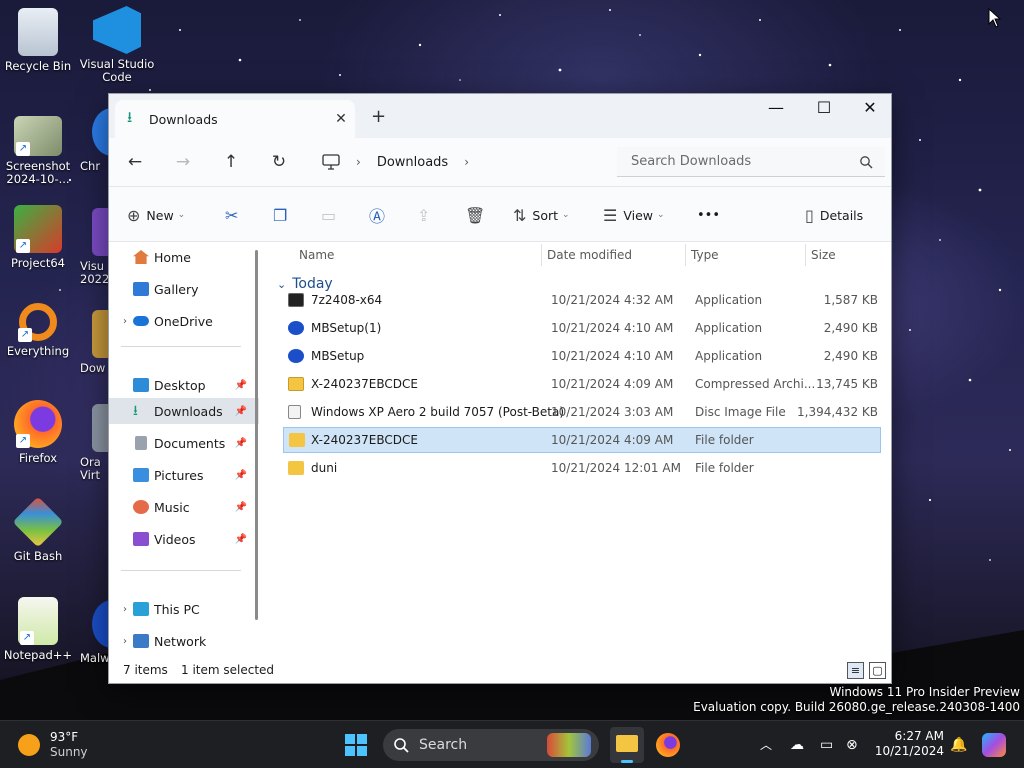 The image size is (1024, 768). Describe the element at coordinates (847, 384) in the screenshot. I see `file-size: 13,745 KB` at that location.